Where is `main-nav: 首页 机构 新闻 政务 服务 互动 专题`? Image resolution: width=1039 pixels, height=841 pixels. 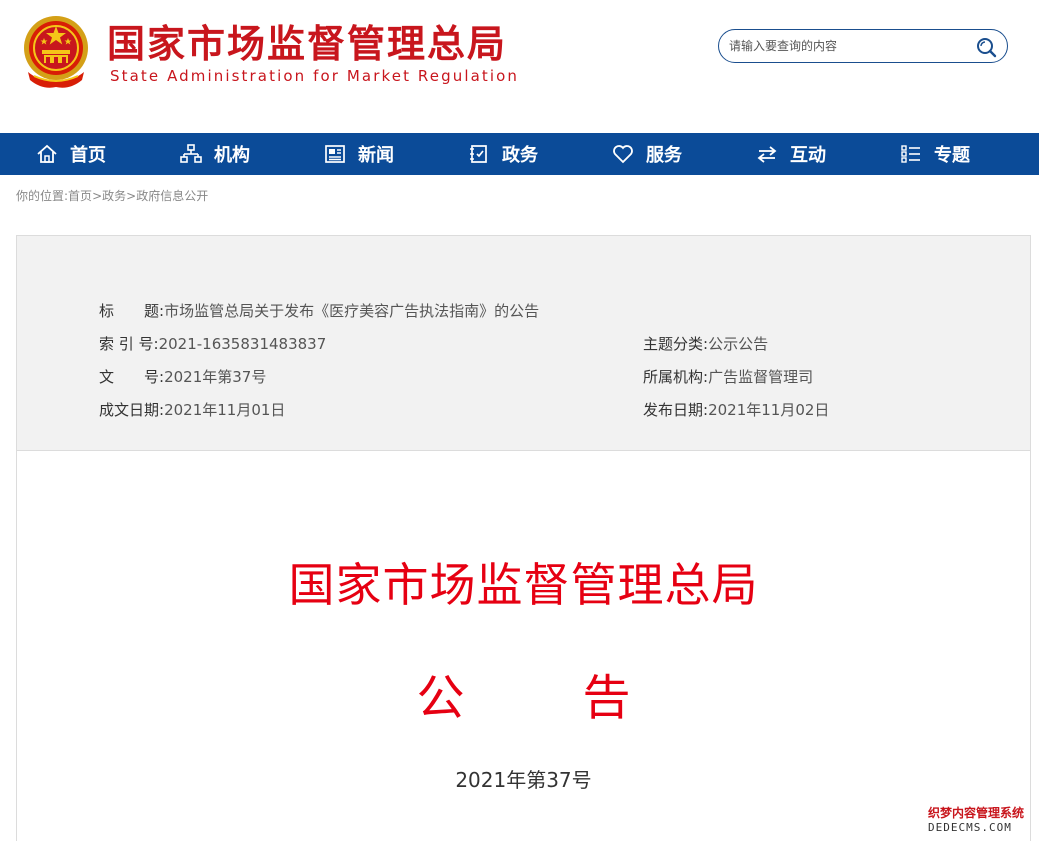 main-nav: 首页 机构 新闻 政务 服务 互动 专题 is located at coordinates (519, 154).